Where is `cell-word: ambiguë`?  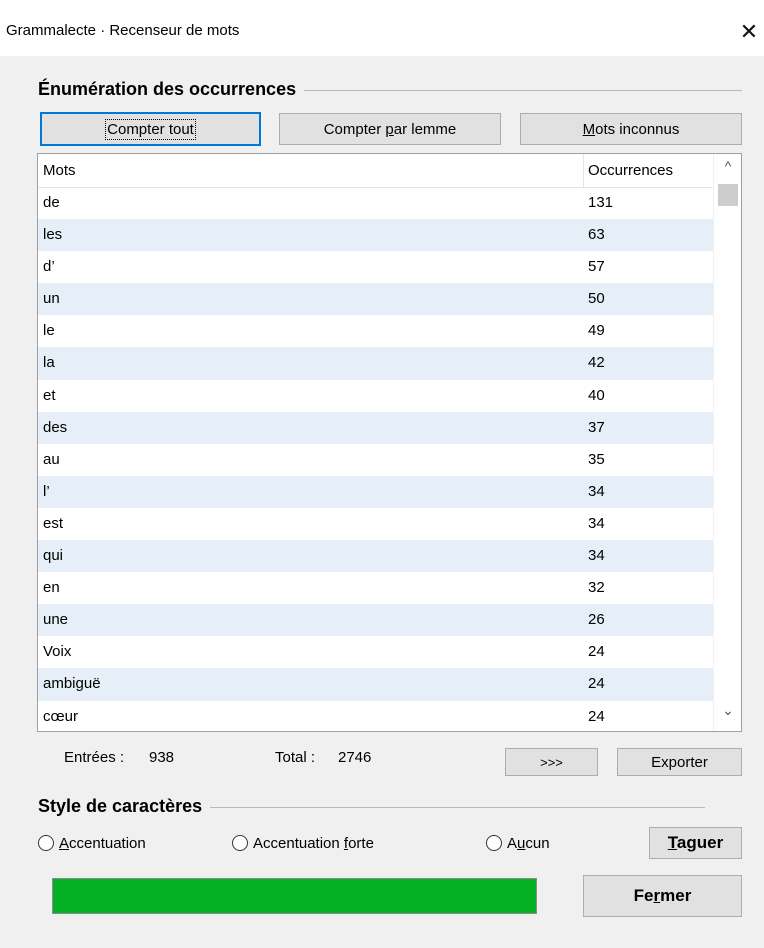
cell-word: ambiguë is located at coordinates (72, 684).